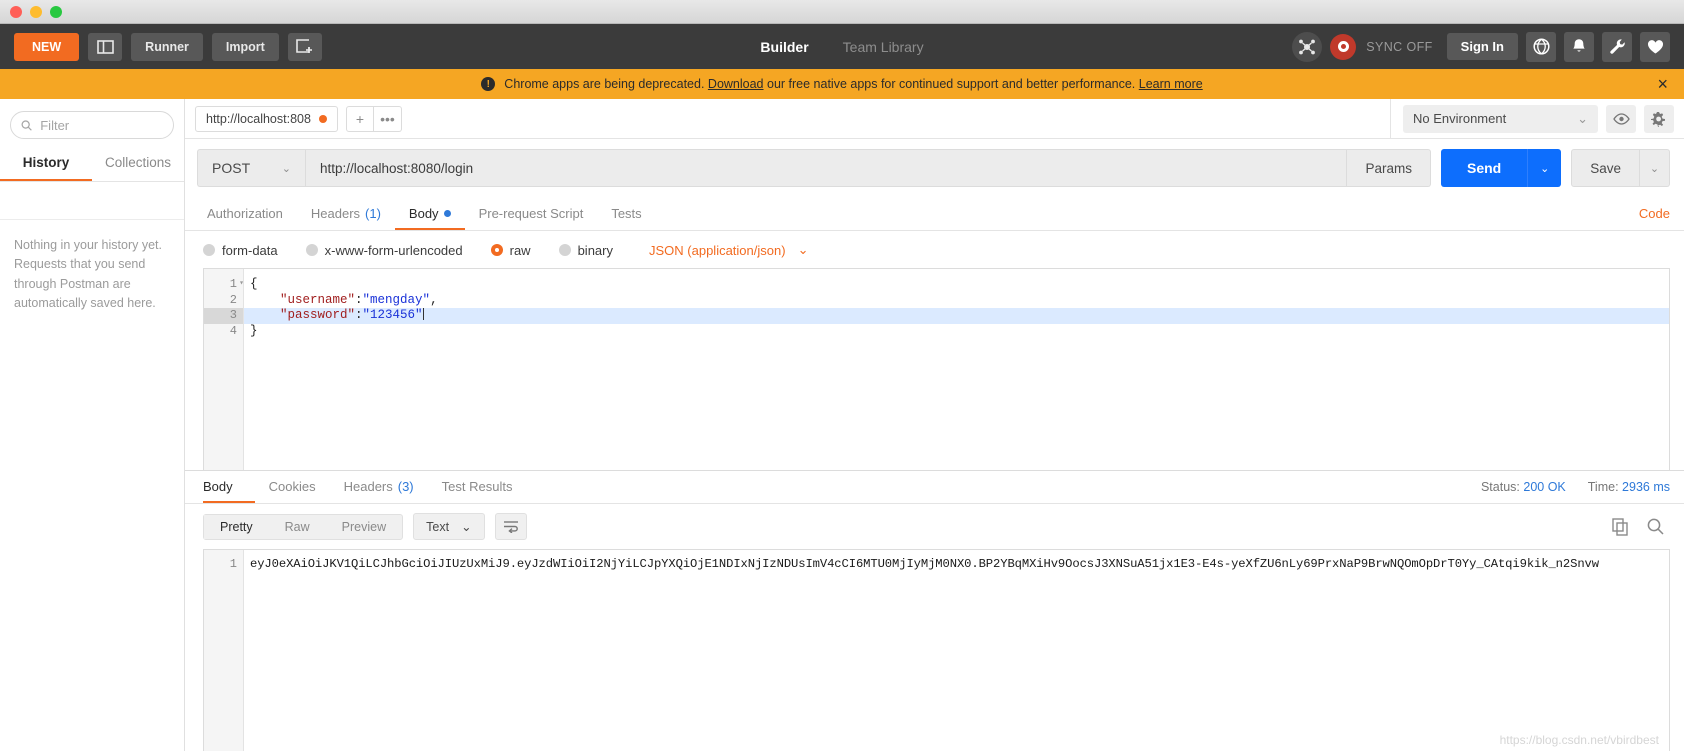 Image resolution: width=1684 pixels, height=751 pixels. I want to click on json-key: "password", so click(318, 315).